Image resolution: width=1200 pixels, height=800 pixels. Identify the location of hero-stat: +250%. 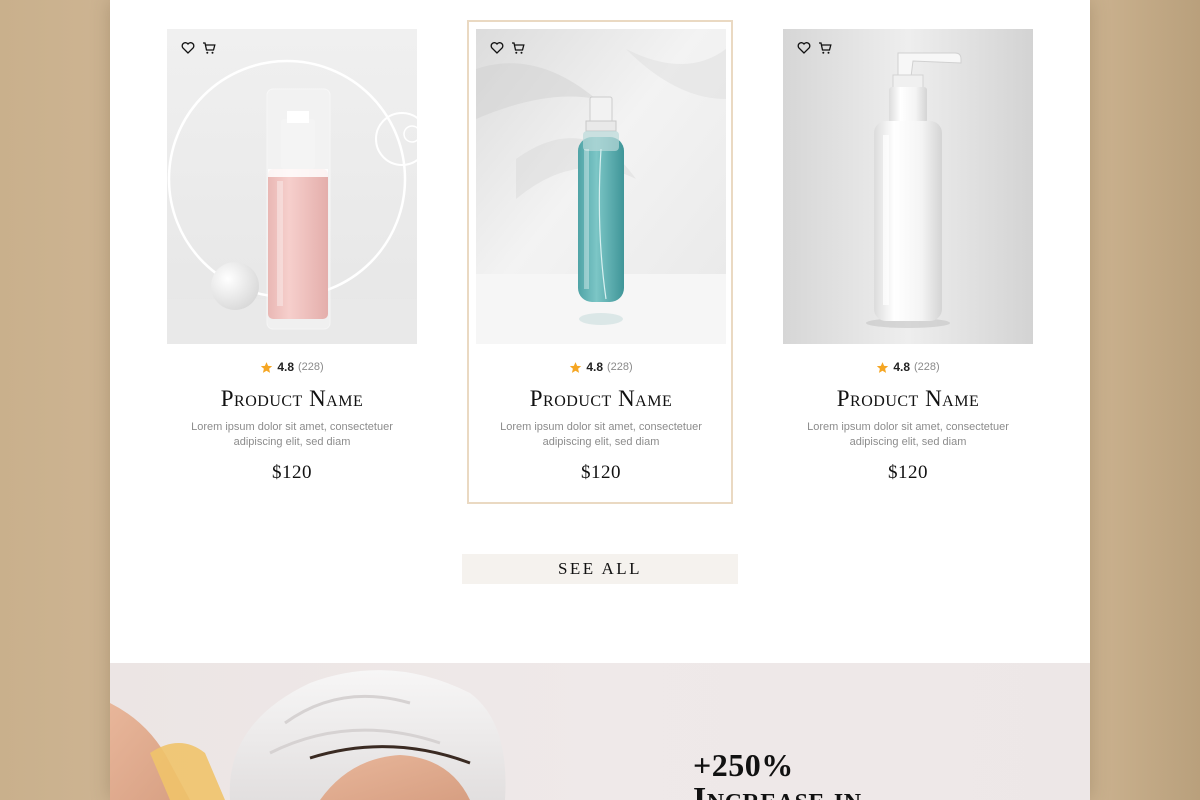
(743, 765).